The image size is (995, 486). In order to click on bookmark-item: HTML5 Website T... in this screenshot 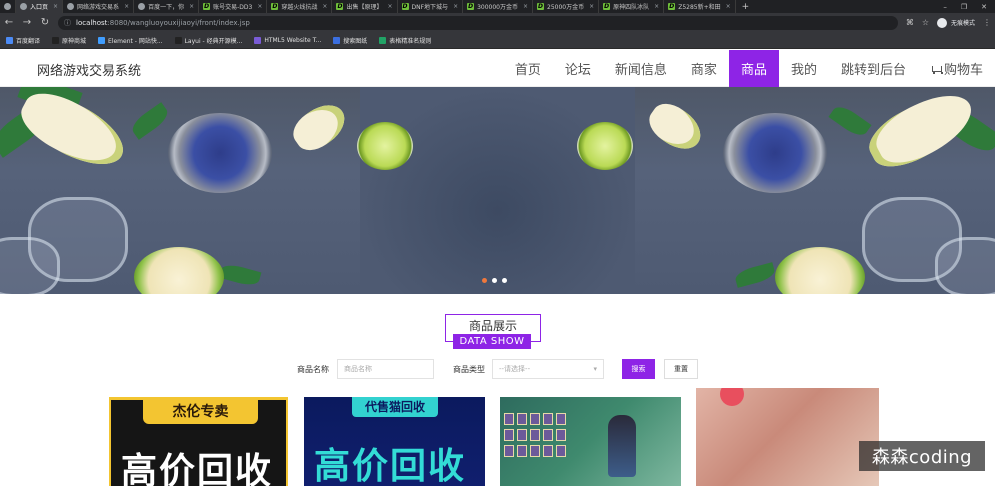, I will do `click(288, 40)`.